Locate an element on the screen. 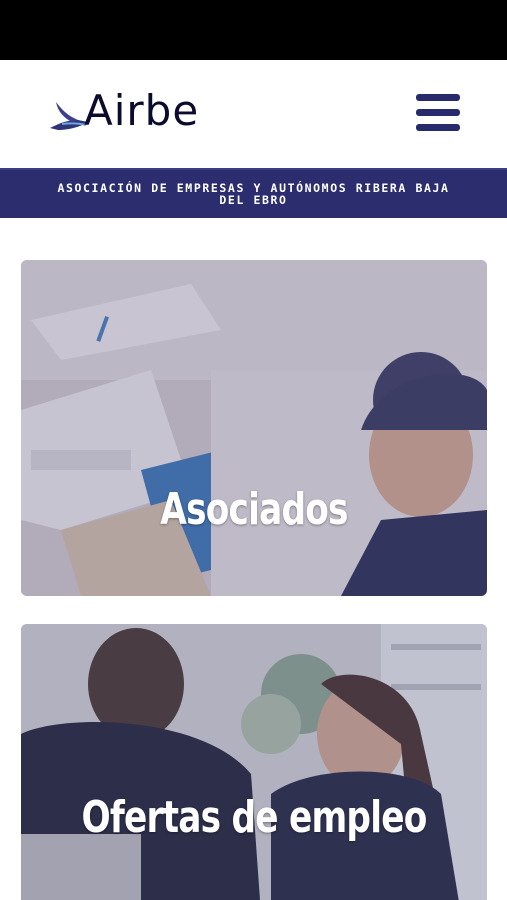 The image size is (507, 900). card-title-ofertas-de-empleo: Ofertas de empleo is located at coordinates (254, 817).